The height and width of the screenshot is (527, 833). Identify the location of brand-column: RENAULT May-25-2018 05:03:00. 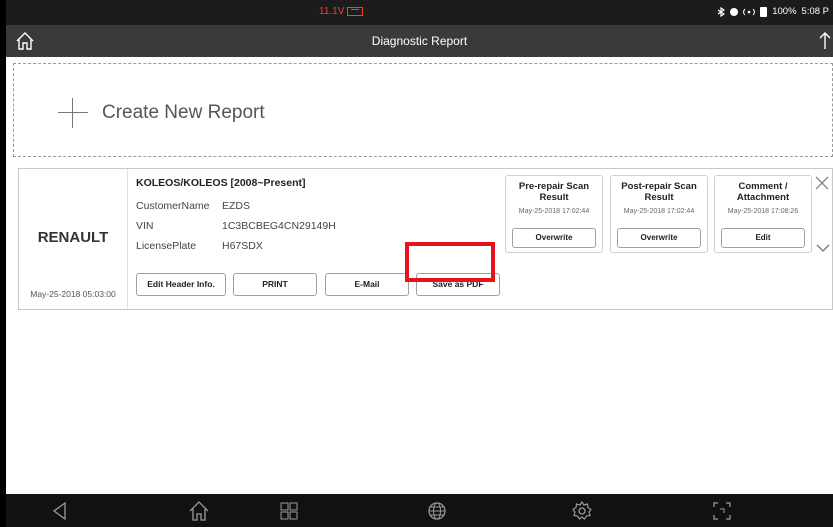
(73, 239).